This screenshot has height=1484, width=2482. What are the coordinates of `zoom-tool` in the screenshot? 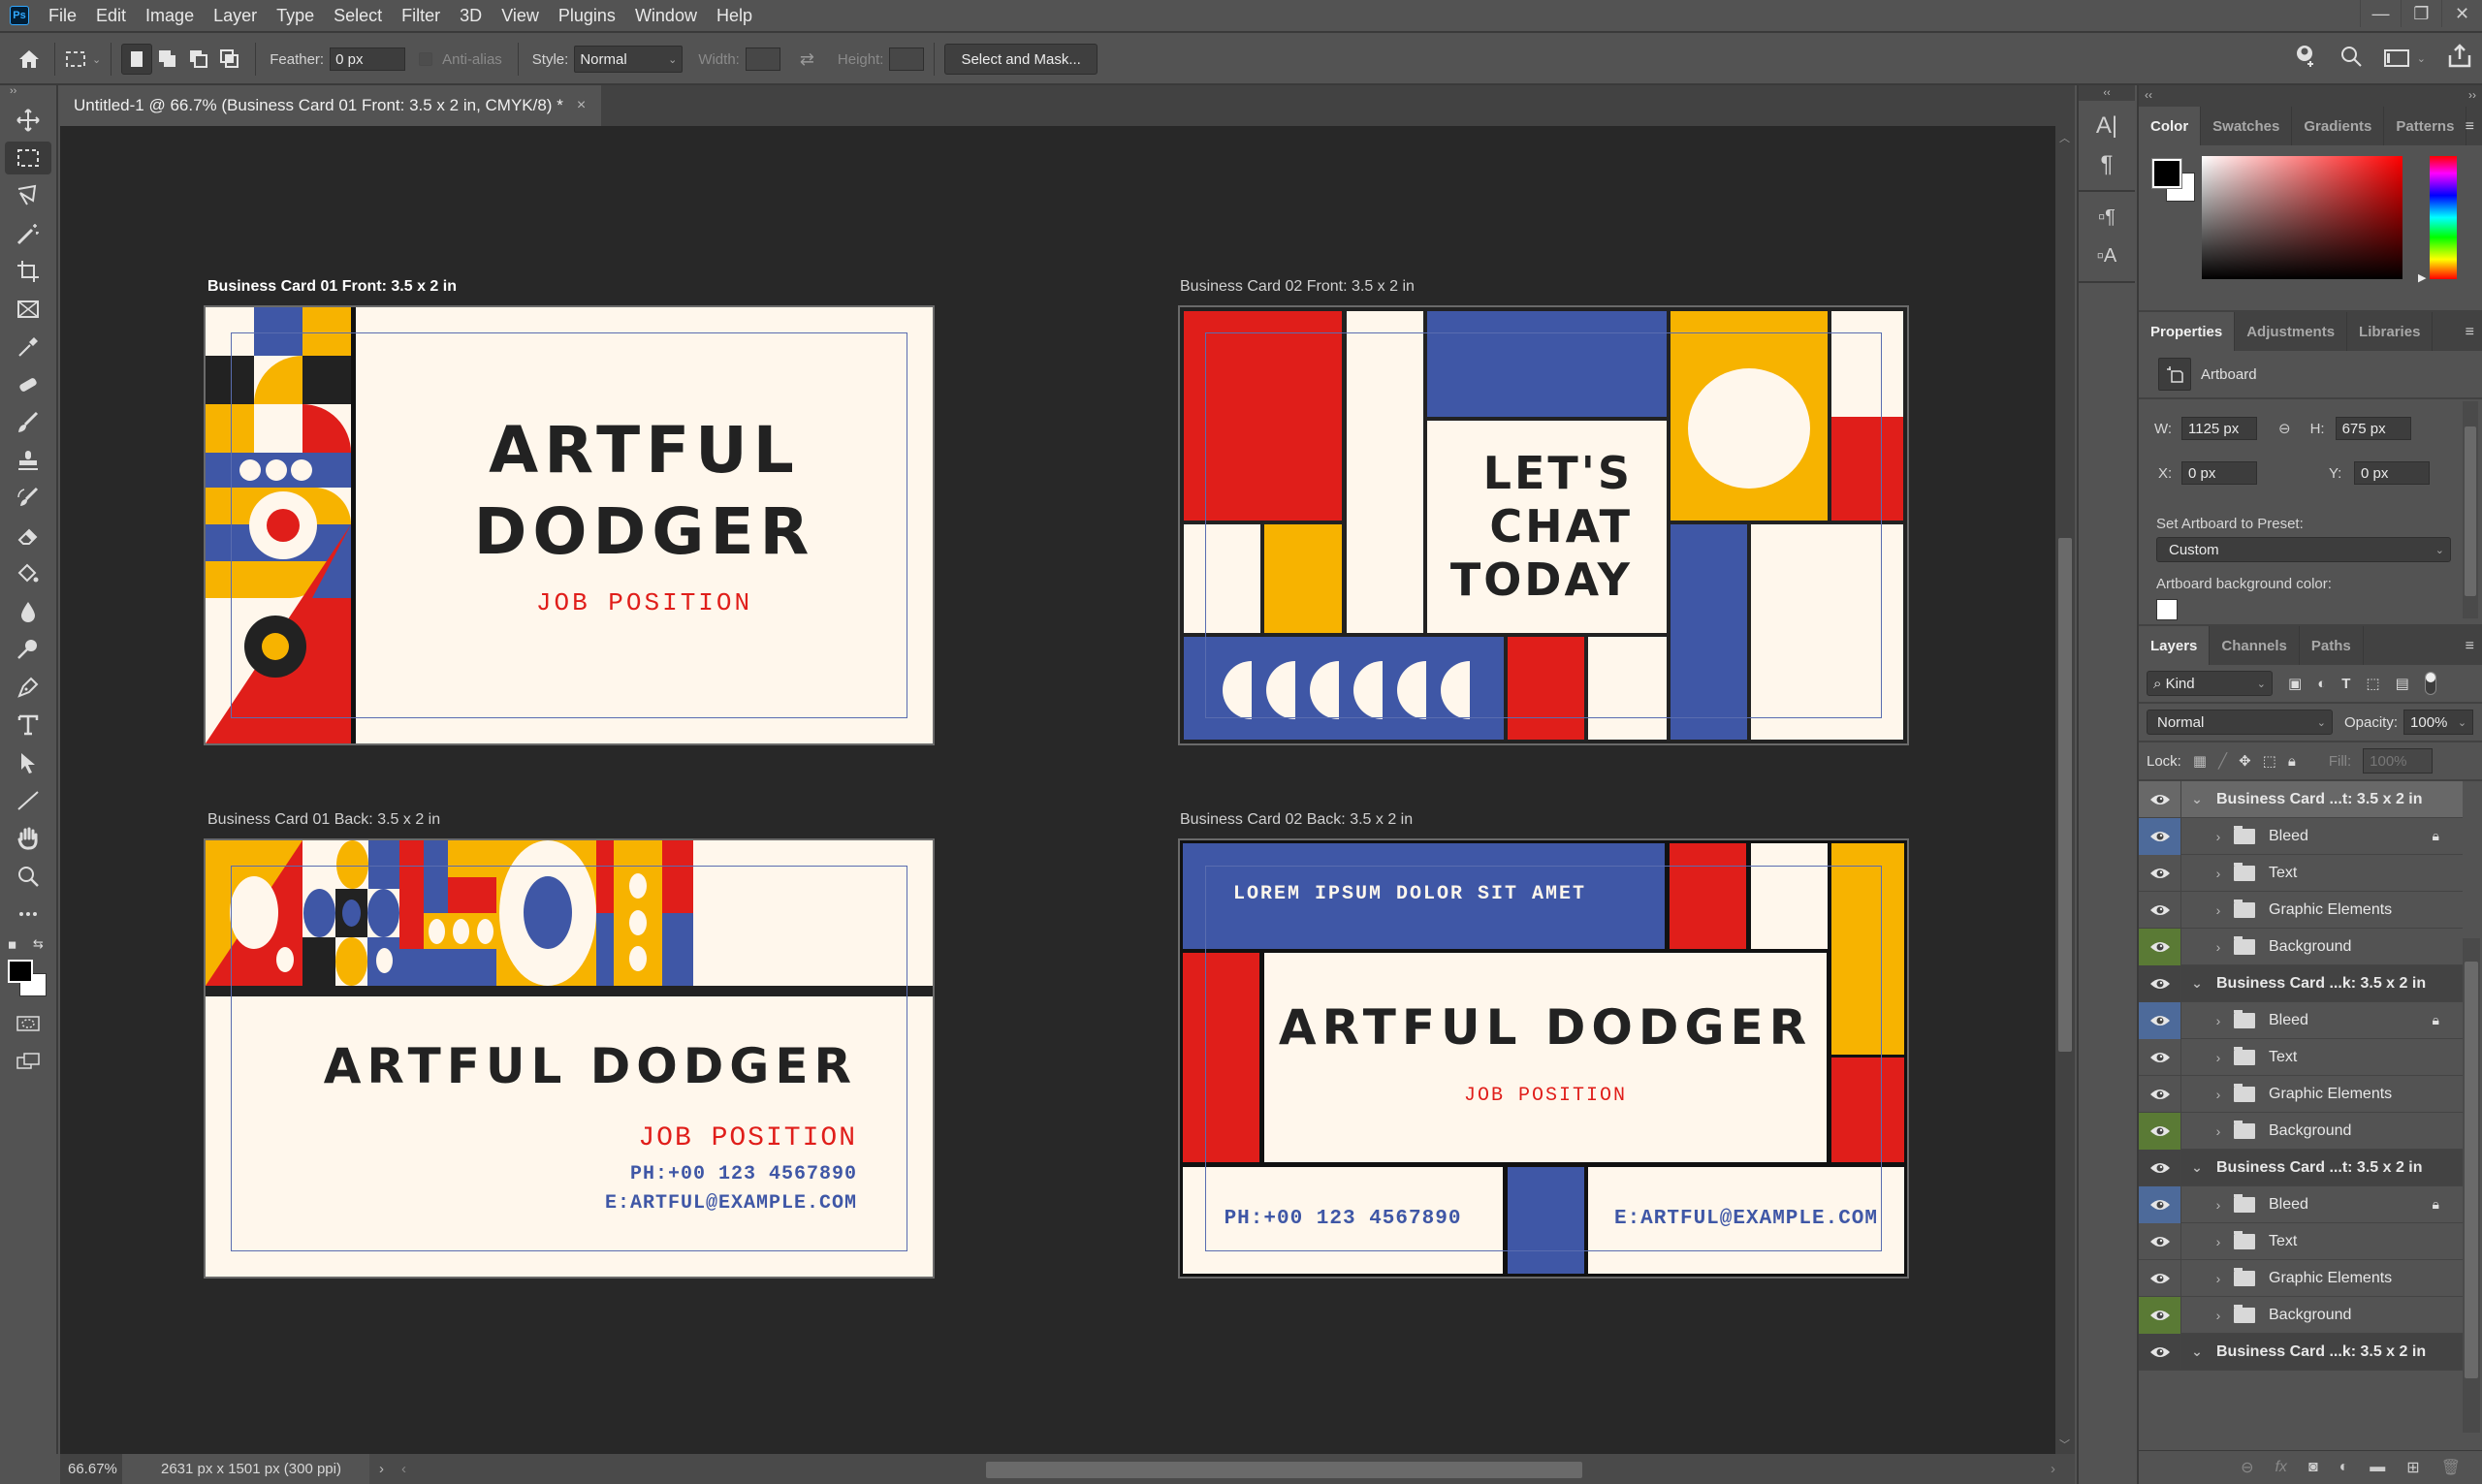 It's located at (28, 877).